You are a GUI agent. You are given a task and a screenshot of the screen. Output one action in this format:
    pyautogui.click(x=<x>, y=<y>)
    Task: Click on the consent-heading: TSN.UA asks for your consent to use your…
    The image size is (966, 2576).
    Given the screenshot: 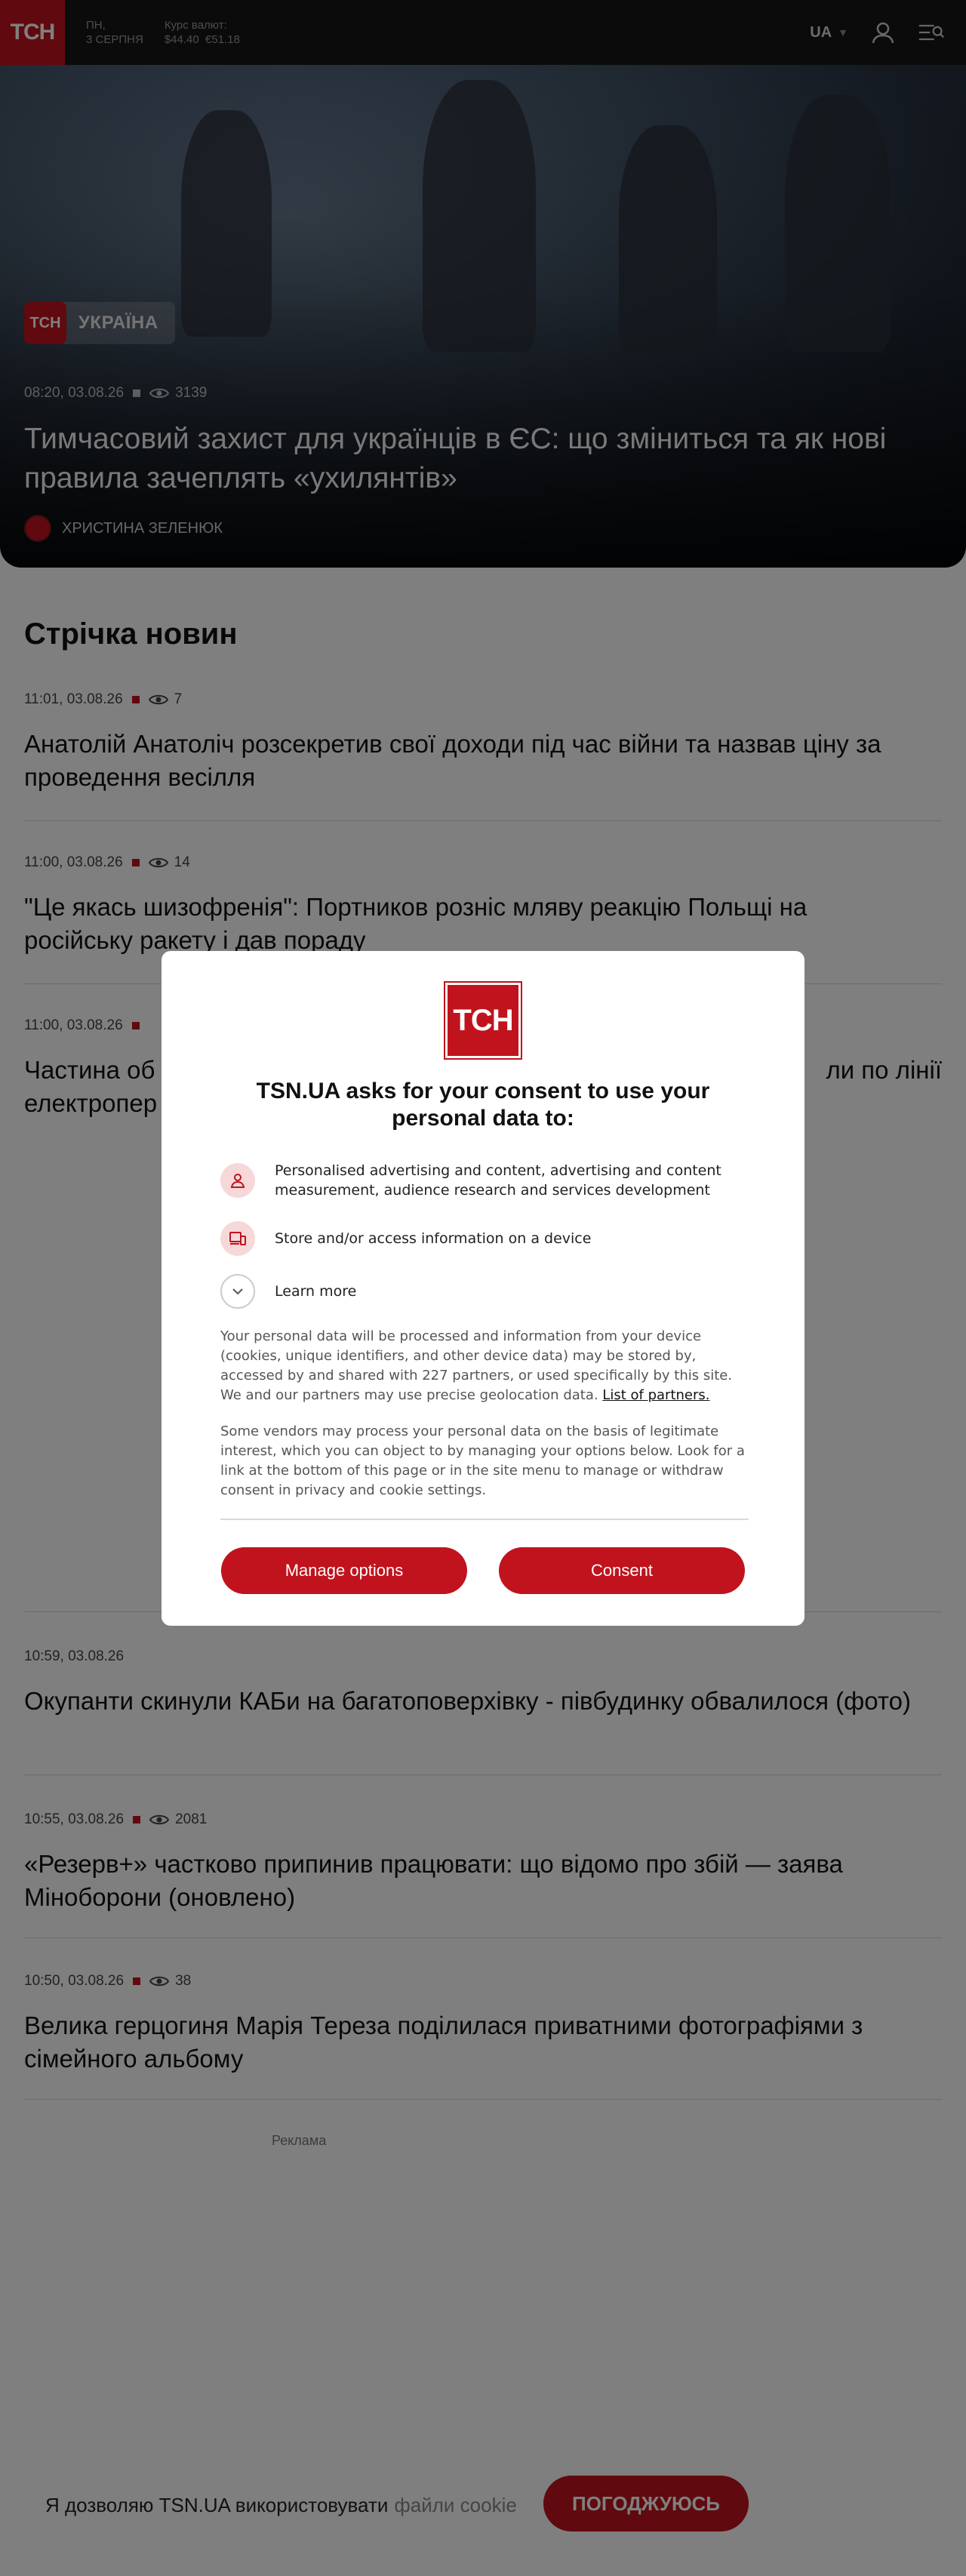 What is the action you would take?
    pyautogui.click(x=483, y=1105)
    